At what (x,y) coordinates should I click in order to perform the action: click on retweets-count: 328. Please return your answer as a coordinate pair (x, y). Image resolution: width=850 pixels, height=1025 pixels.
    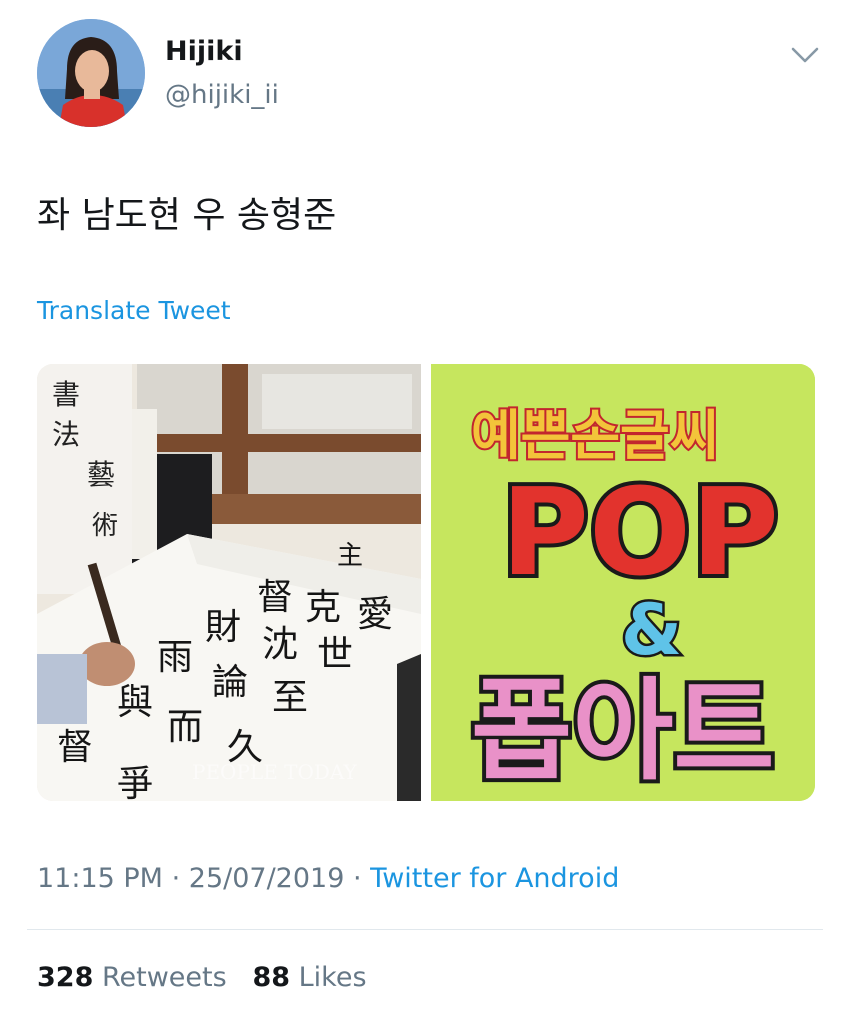
    Looking at the image, I should click on (65, 977).